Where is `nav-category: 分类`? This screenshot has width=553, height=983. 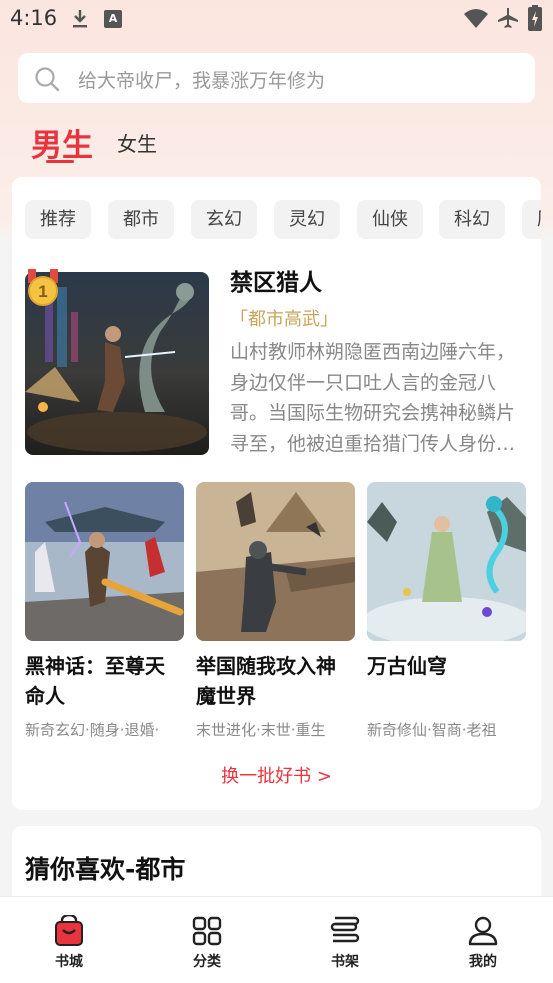
nav-category: 分类 is located at coordinates (207, 943).